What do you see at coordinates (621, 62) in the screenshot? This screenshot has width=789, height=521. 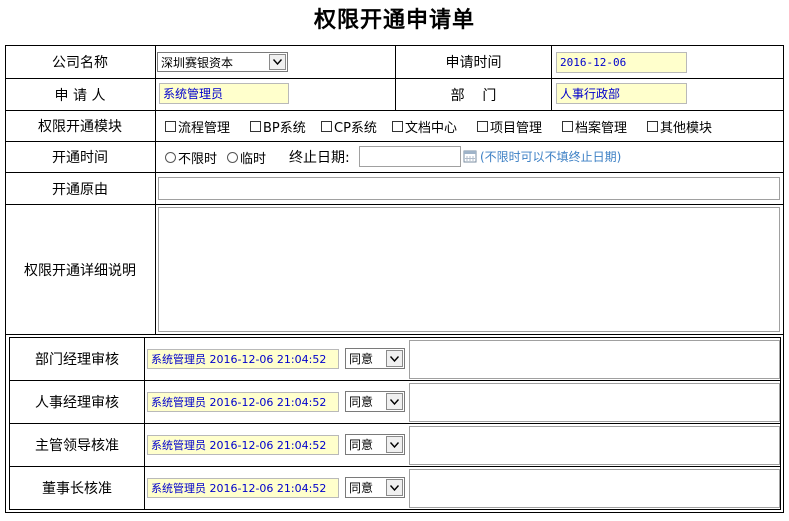 I see `apply-time-field: 2016-12-06` at bounding box center [621, 62].